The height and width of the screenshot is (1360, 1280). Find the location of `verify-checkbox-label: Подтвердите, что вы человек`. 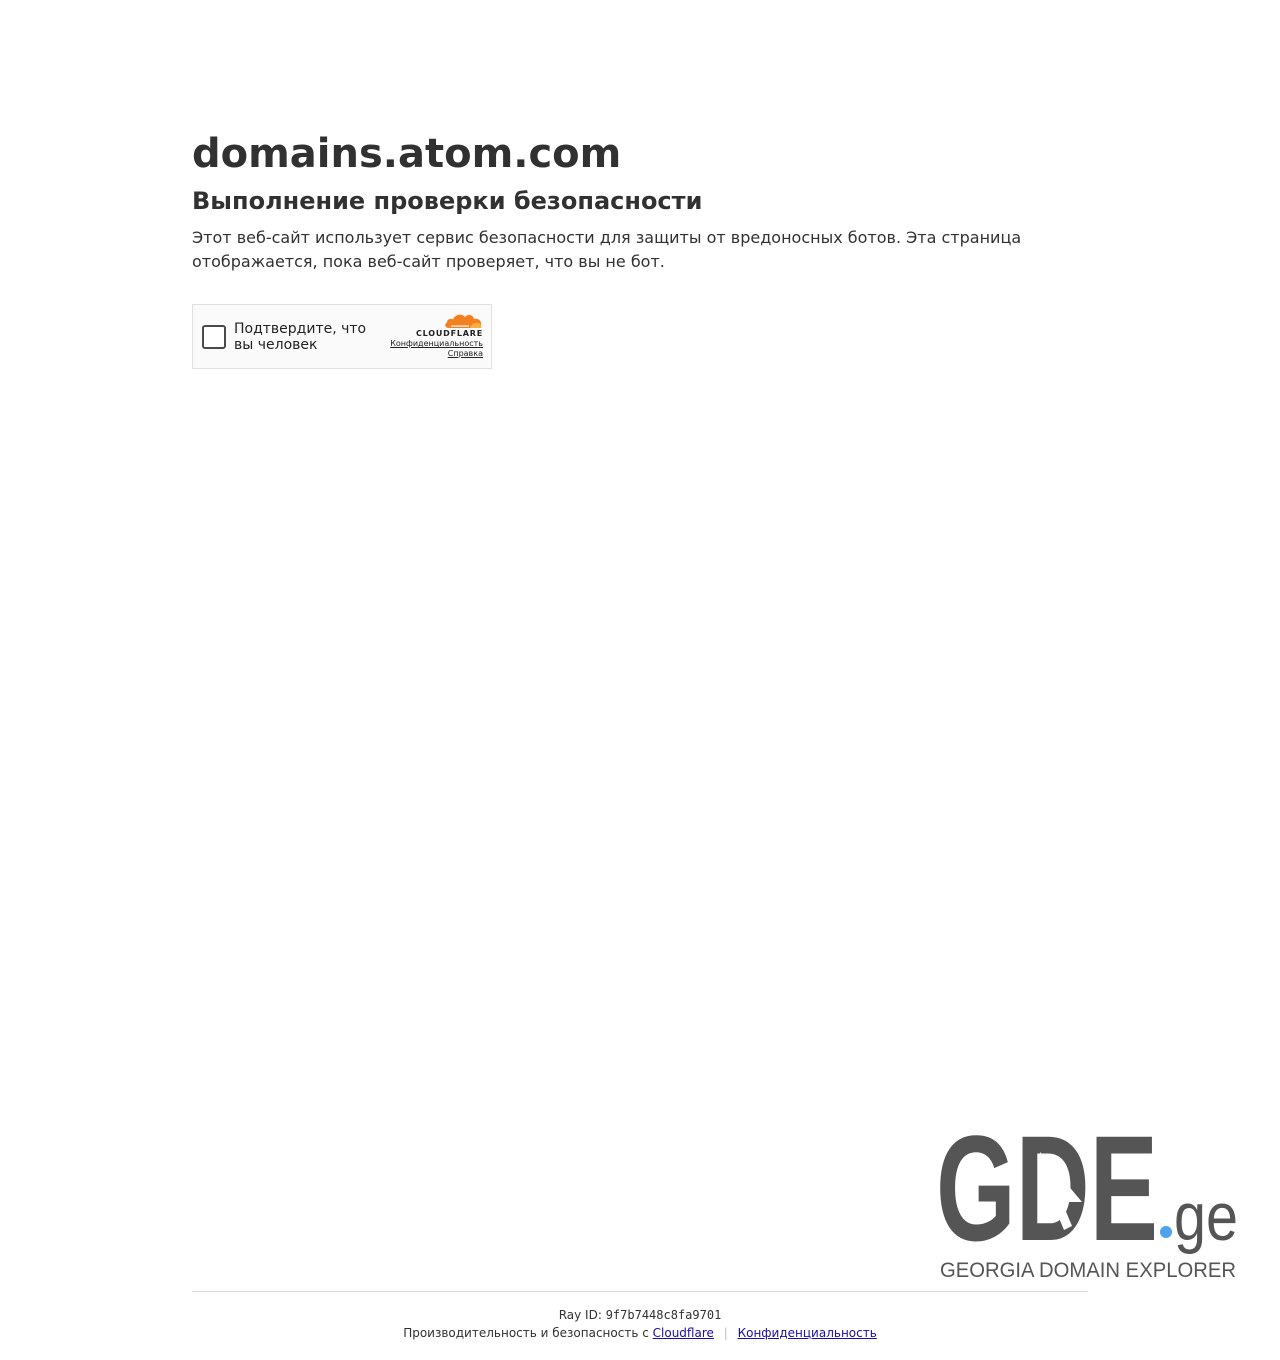

verify-checkbox-label: Подтвердите, что вы человек is located at coordinates (309, 337).